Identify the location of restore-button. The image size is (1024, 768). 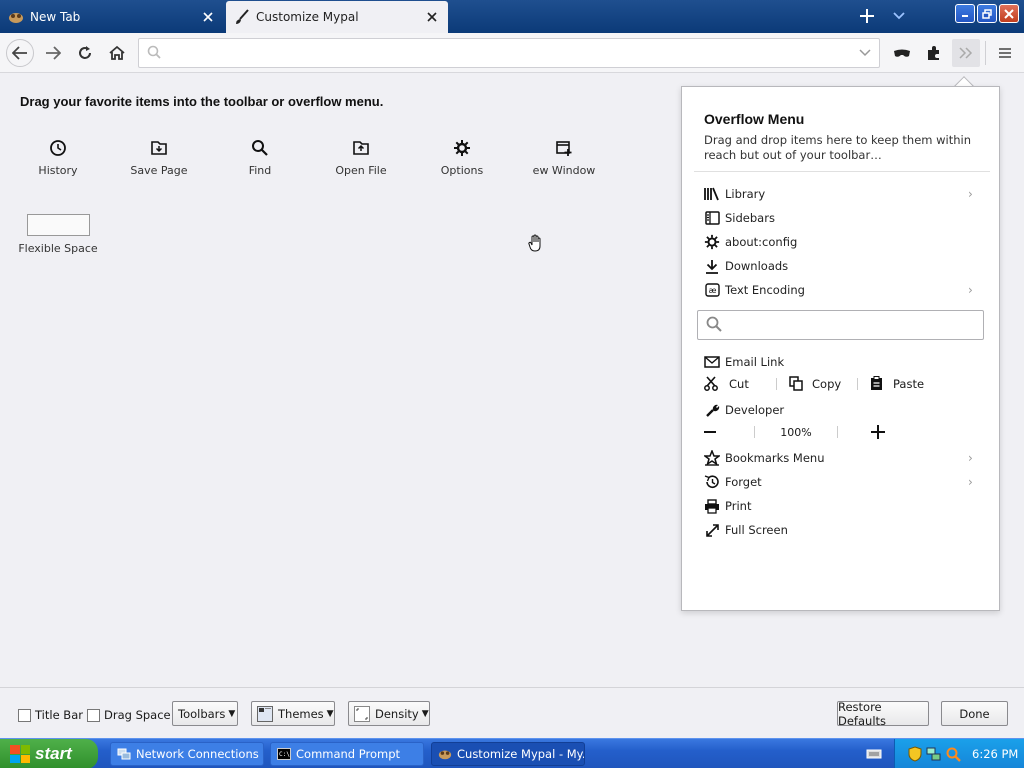
(987, 13).